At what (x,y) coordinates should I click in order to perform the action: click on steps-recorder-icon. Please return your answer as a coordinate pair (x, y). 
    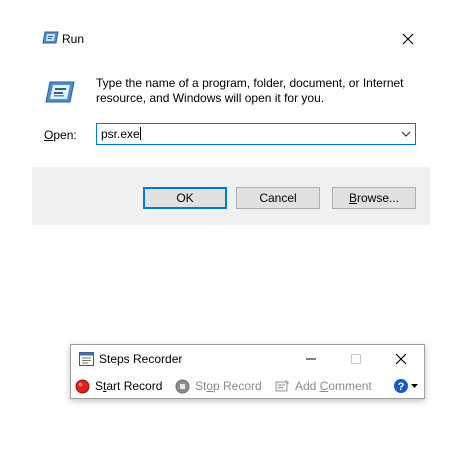
    Looking at the image, I should click on (86, 359).